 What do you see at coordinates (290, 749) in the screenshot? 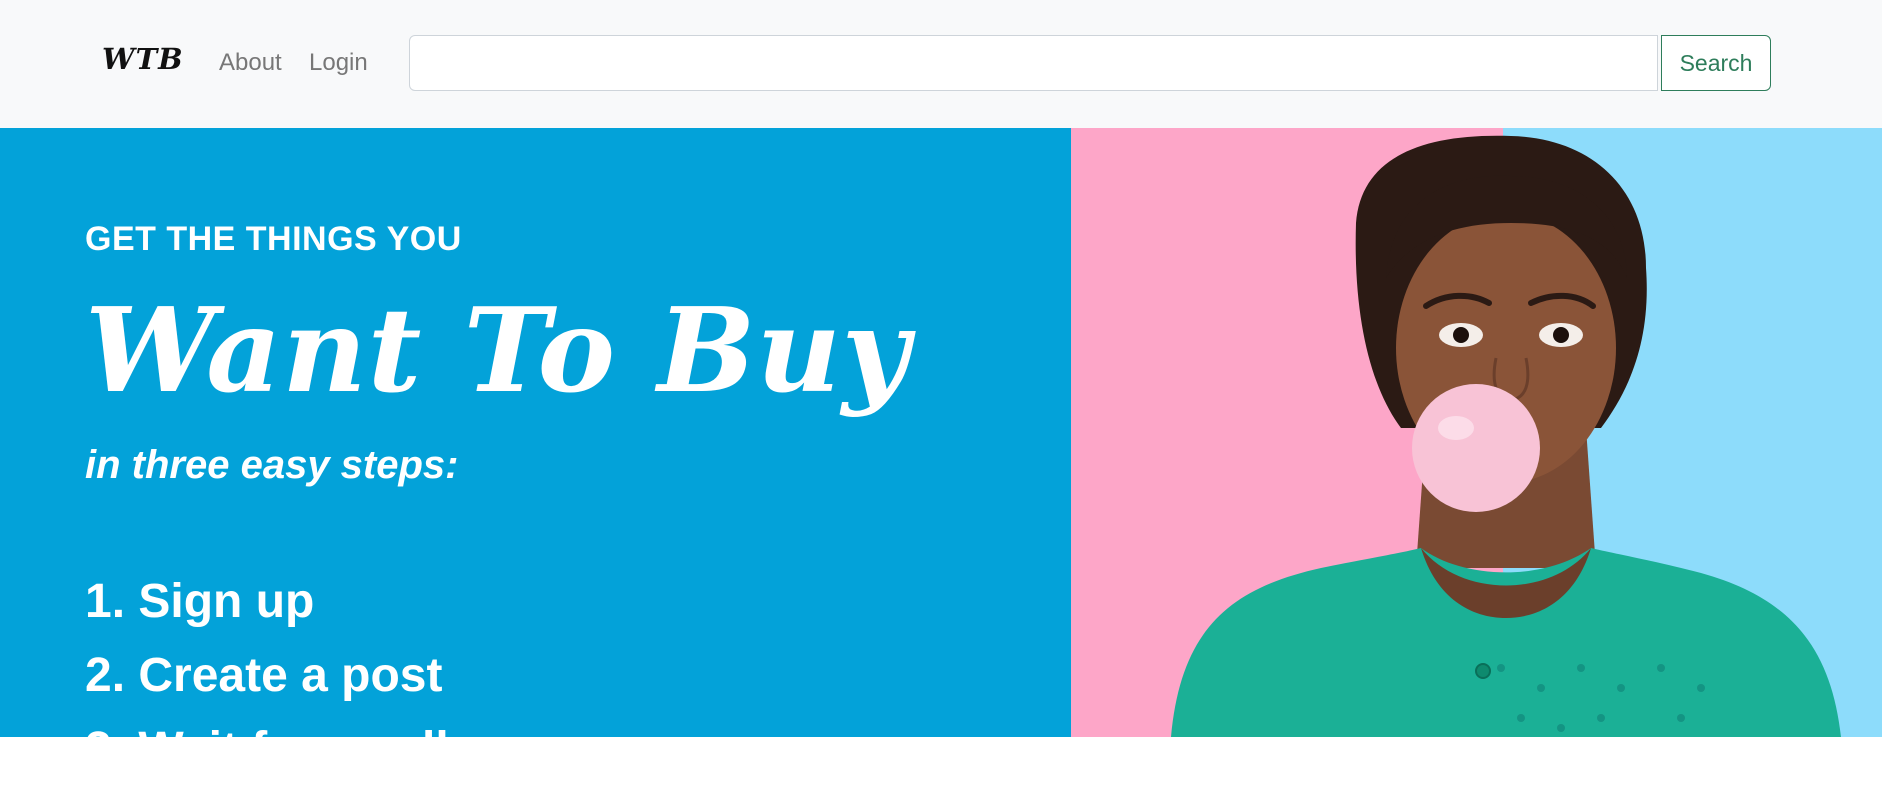
I see `step-wait-seller: 3. Wait for a seller` at bounding box center [290, 749].